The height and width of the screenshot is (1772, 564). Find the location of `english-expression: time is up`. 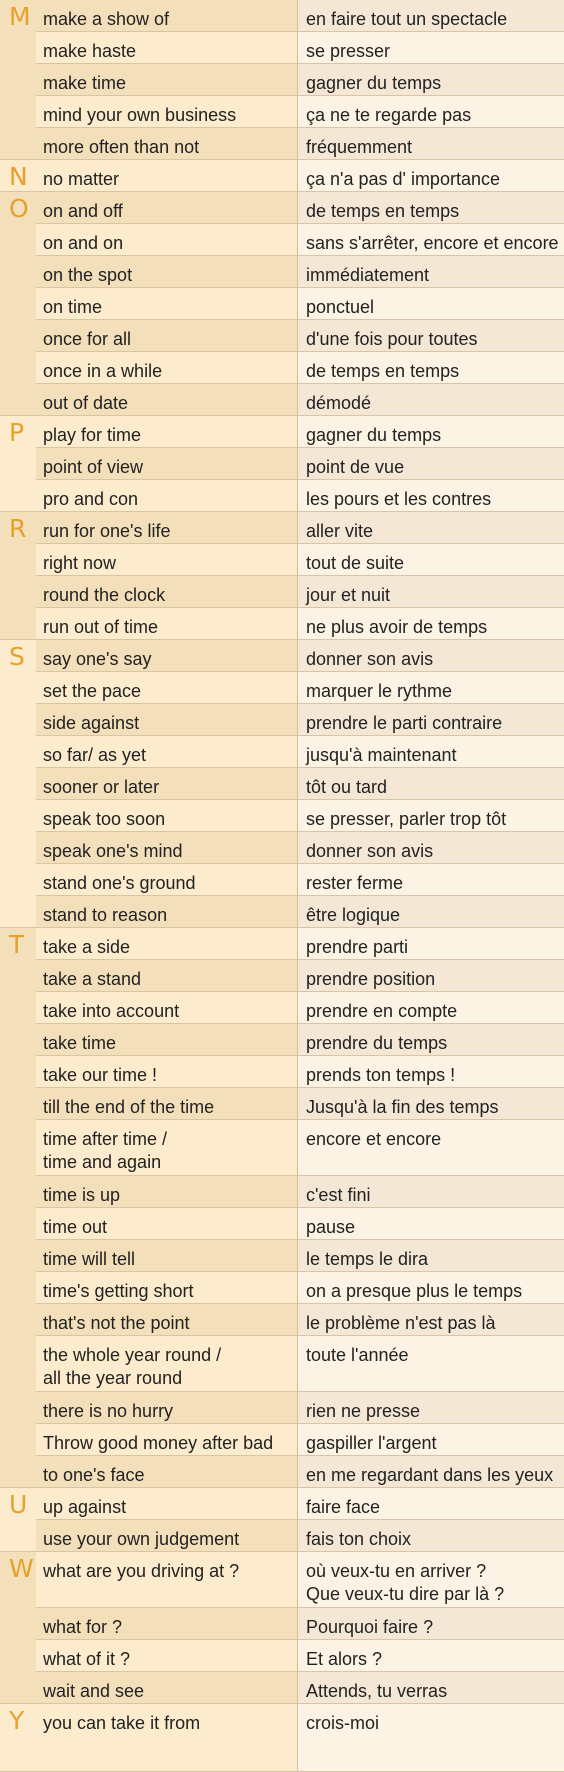

english-expression: time is up is located at coordinates (167, 1191).